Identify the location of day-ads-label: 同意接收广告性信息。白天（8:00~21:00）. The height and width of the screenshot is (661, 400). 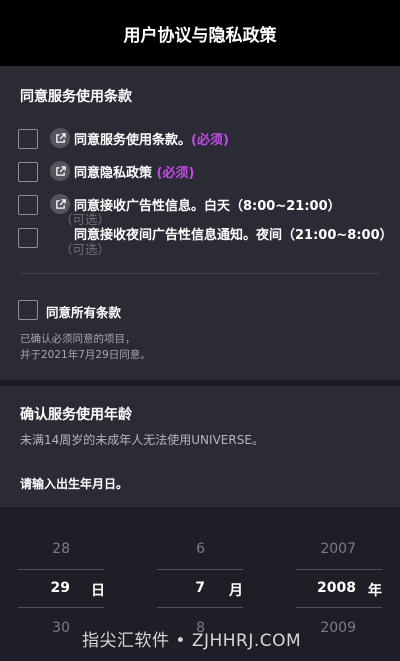
(207, 206).